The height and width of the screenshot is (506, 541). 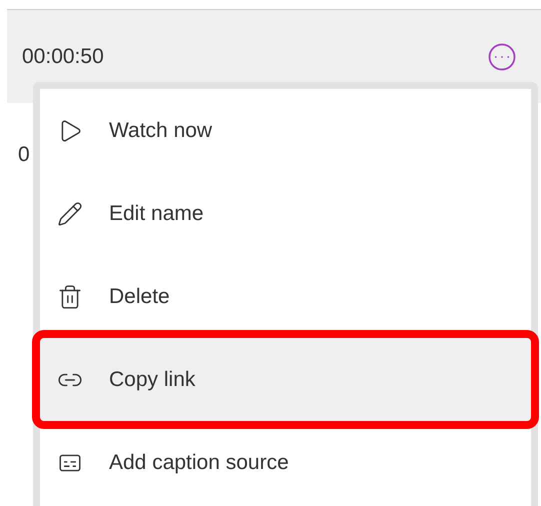 What do you see at coordinates (285, 213) in the screenshot?
I see `menu-item: Edit name` at bounding box center [285, 213].